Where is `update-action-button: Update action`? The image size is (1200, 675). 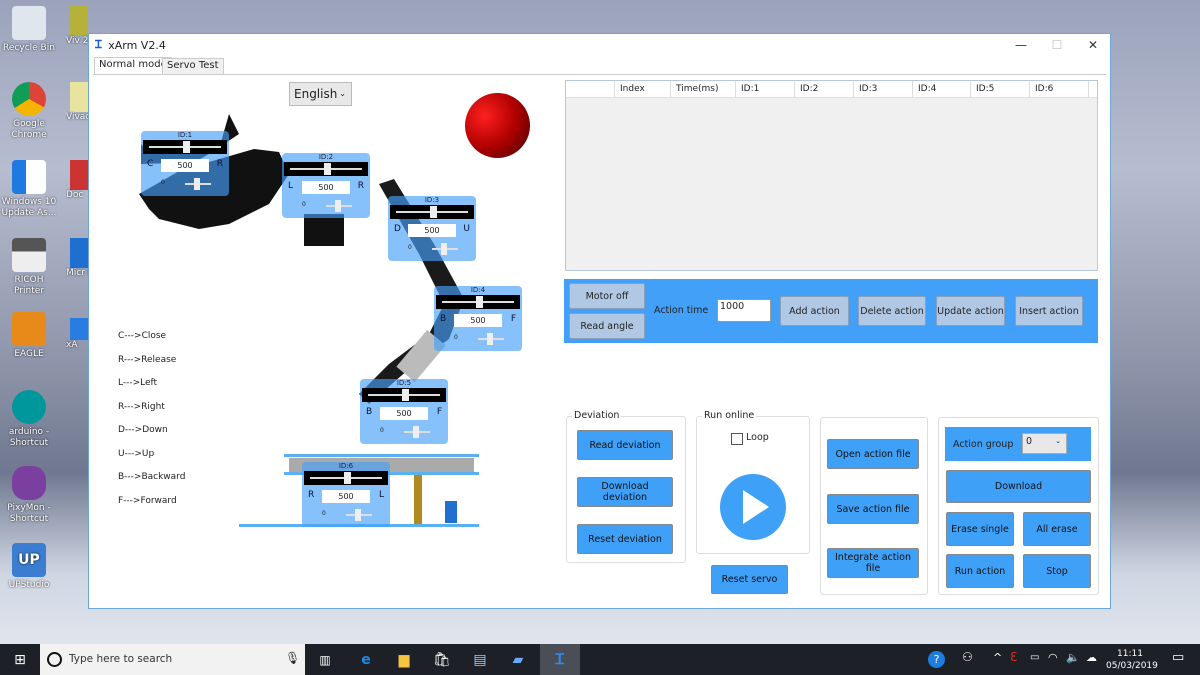 update-action-button: Update action is located at coordinates (970, 311).